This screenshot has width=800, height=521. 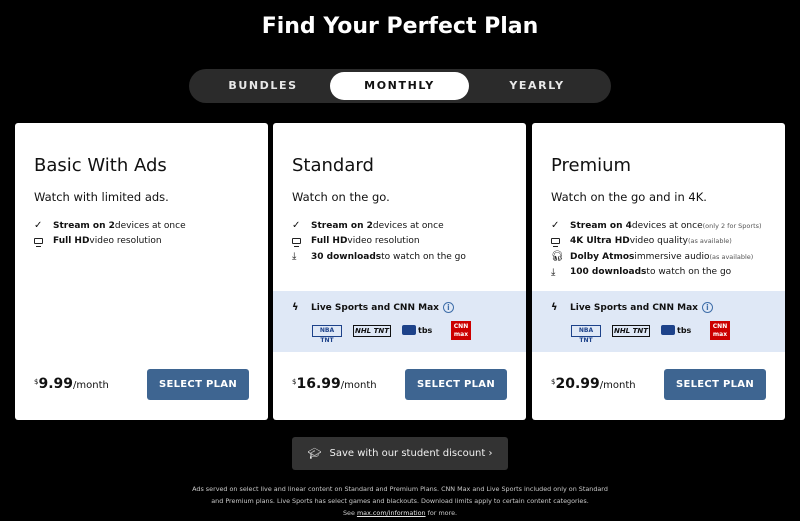 What do you see at coordinates (557, 257) in the screenshot?
I see `headphones-icon: 🎧︎` at bounding box center [557, 257].